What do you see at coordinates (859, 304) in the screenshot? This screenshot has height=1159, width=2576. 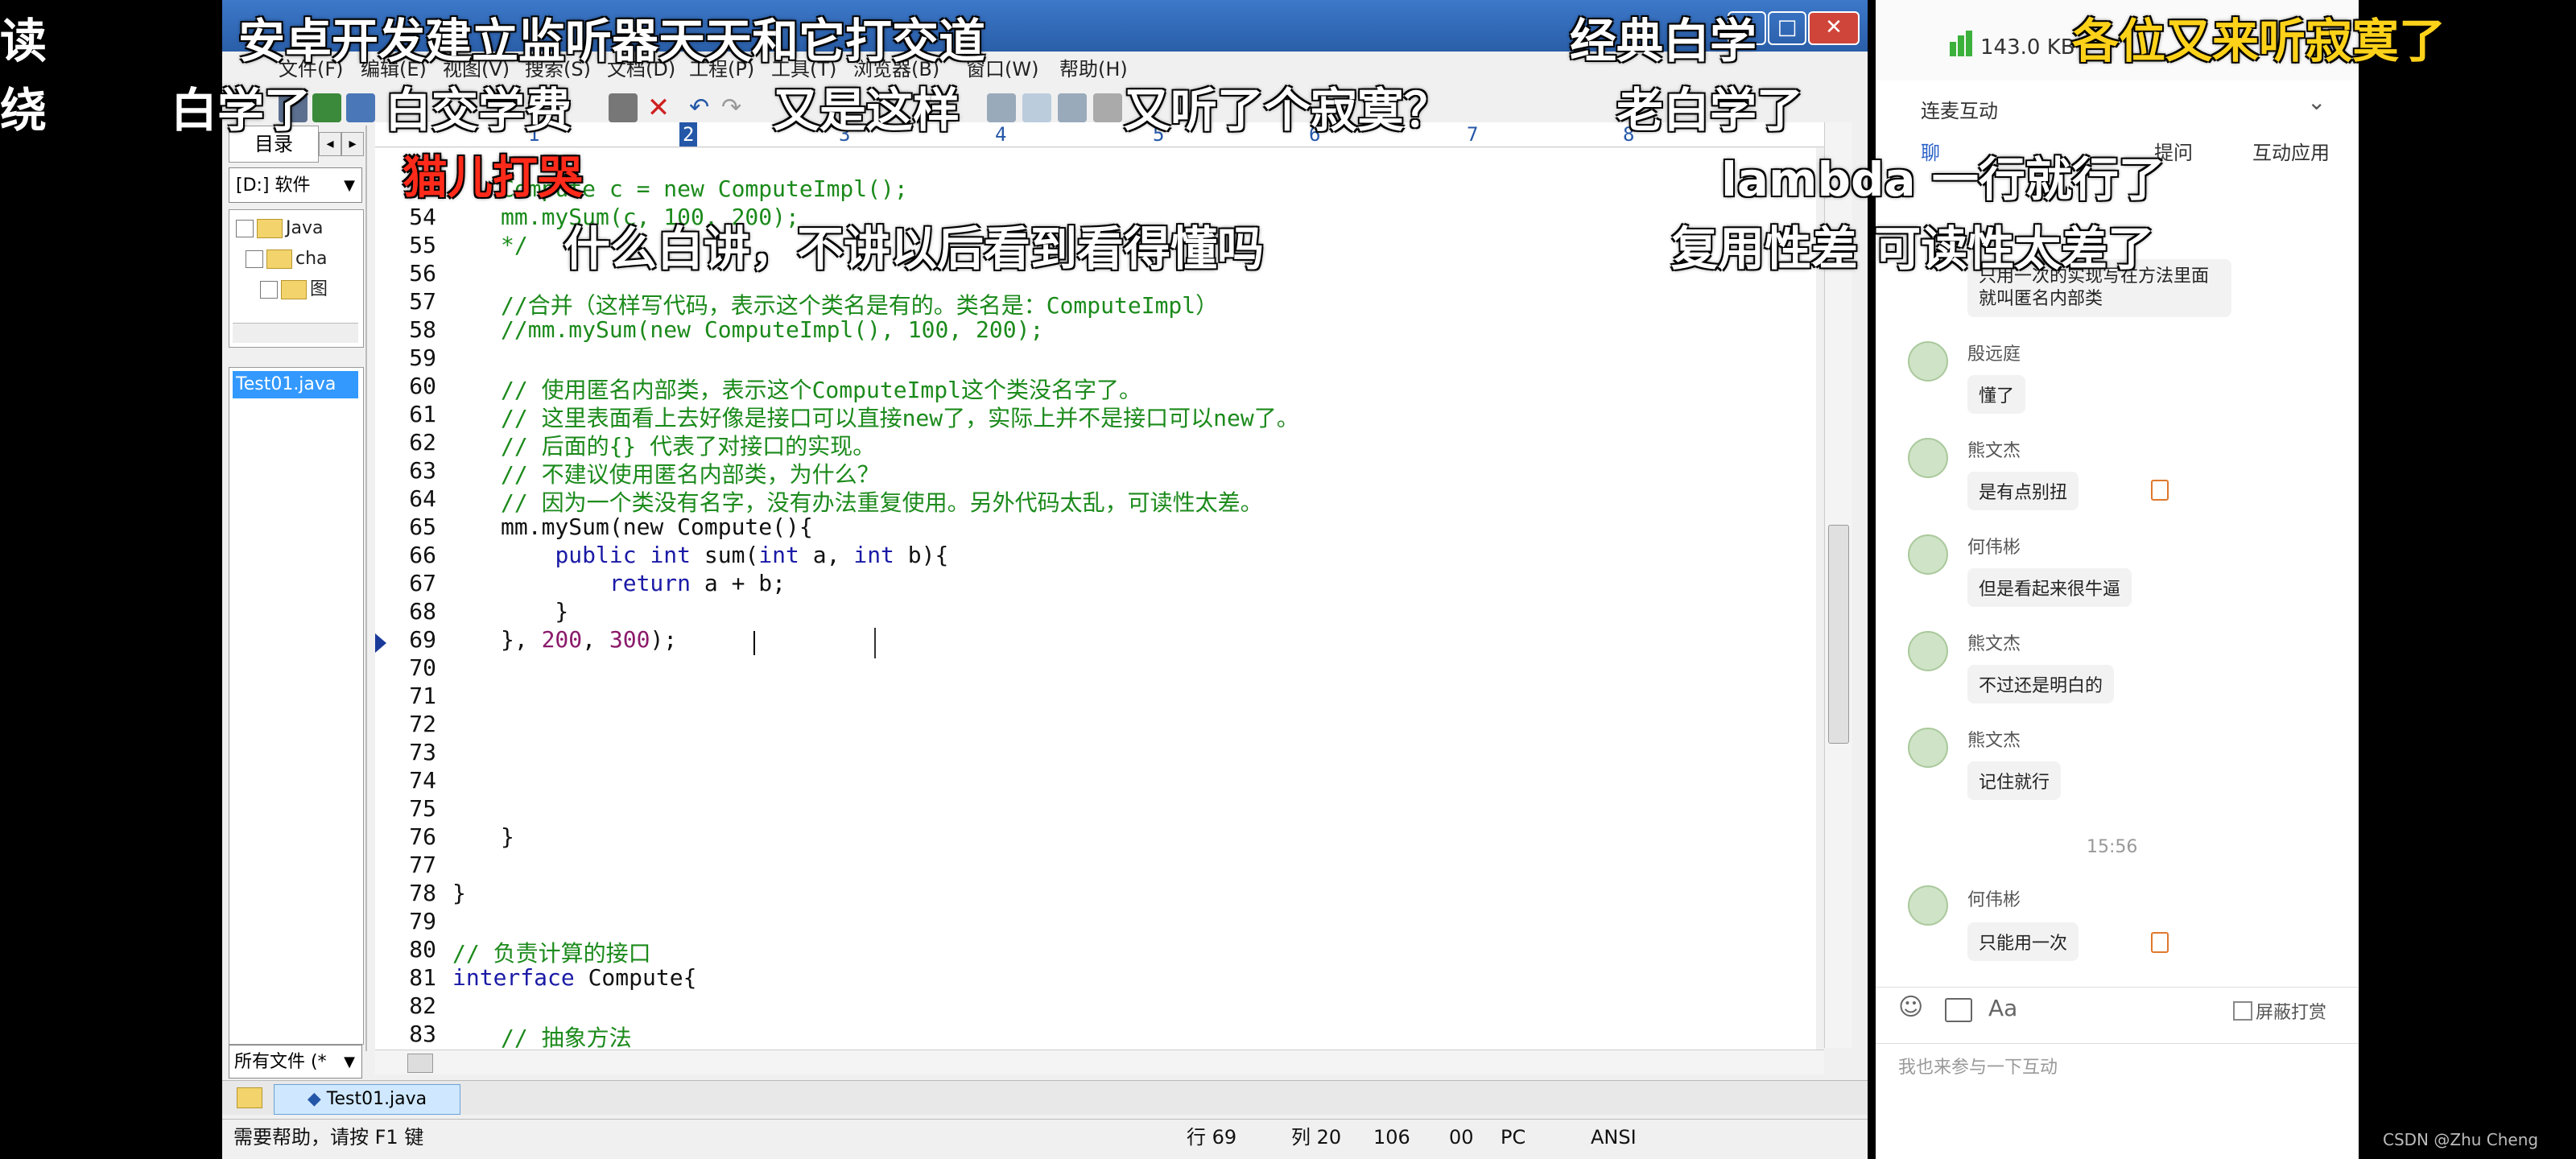 I see `code-line: //合并（这样写代码，表示这个类名是有的。类名是：ComputeImpl）` at bounding box center [859, 304].